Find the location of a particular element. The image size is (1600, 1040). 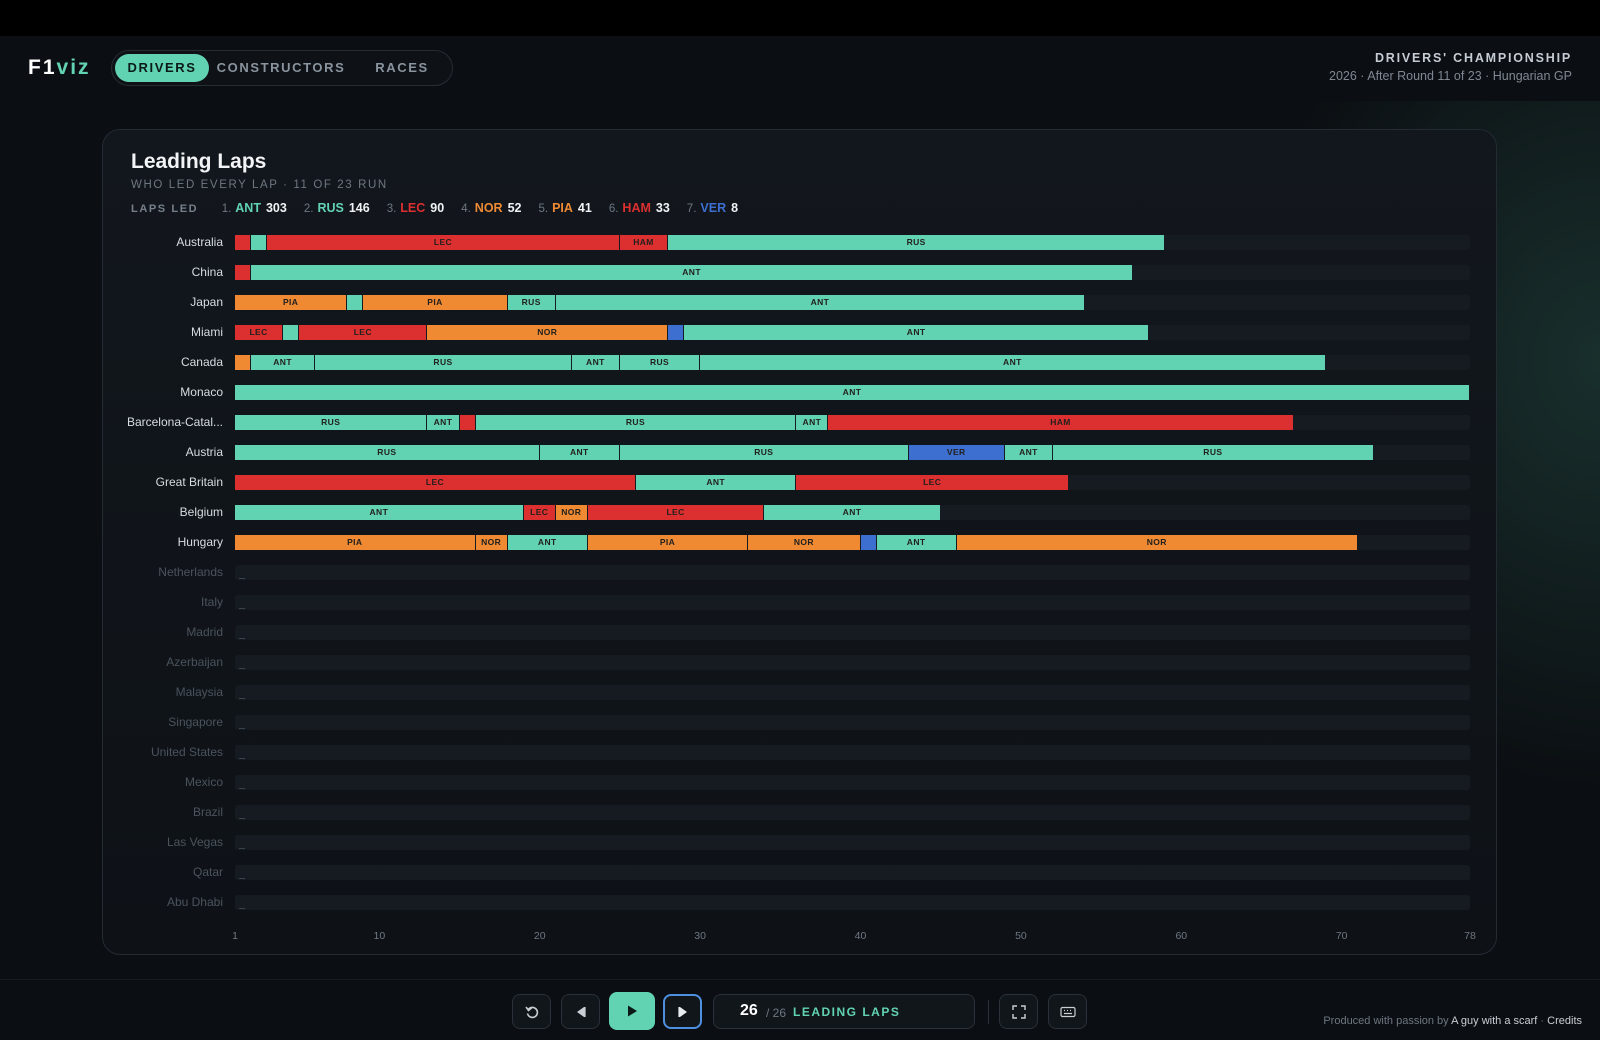

race-label: Madrid is located at coordinates (204, 632).